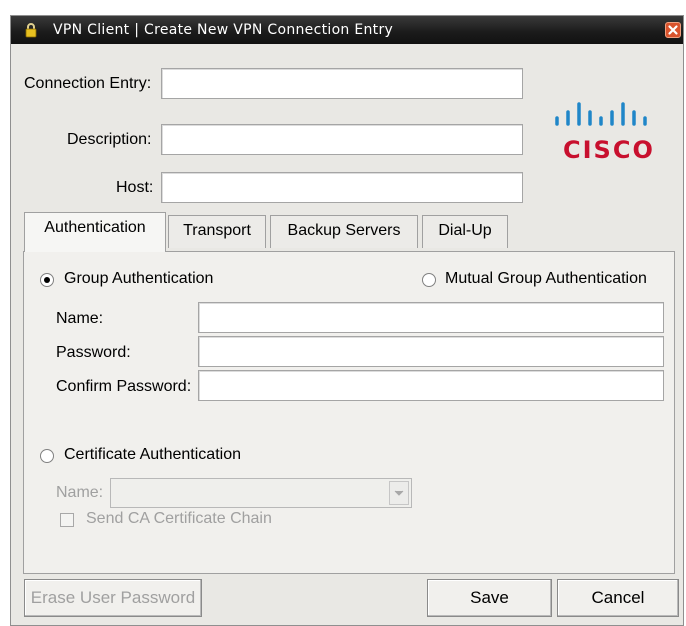 Image resolution: width=686 pixels, height=626 pixels. Describe the element at coordinates (601, 114) in the screenshot. I see `cisco-bars-icon` at that location.